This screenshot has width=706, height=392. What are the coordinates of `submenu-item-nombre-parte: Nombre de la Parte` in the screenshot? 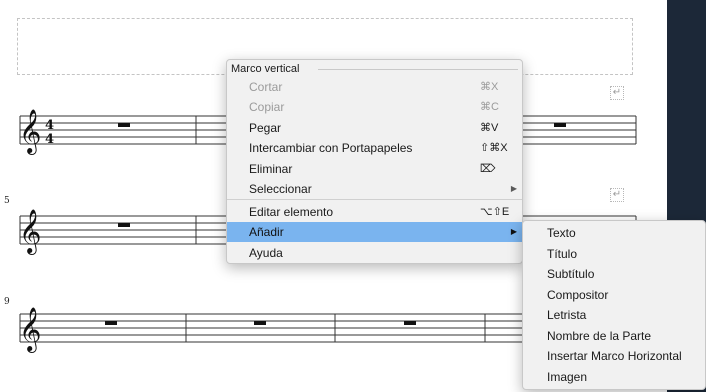 It's located at (614, 336).